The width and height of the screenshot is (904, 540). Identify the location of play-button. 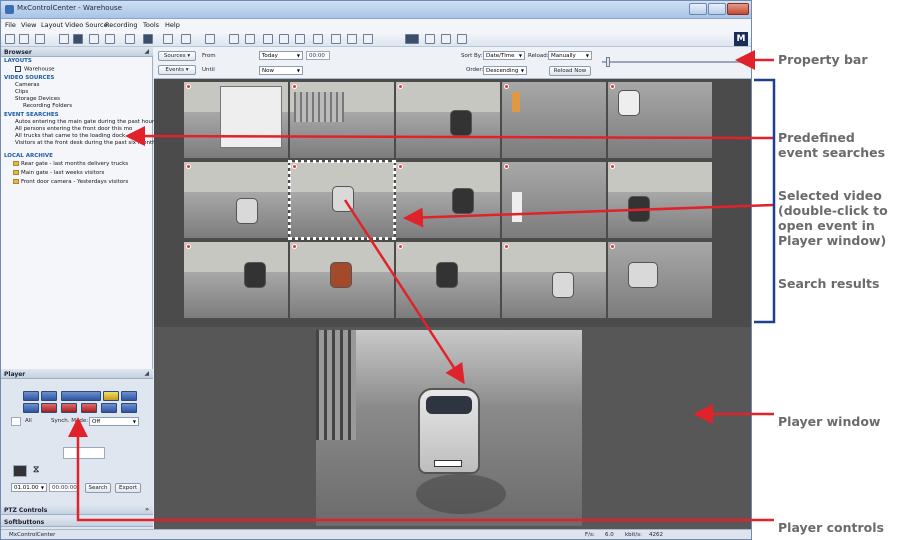
(81, 396).